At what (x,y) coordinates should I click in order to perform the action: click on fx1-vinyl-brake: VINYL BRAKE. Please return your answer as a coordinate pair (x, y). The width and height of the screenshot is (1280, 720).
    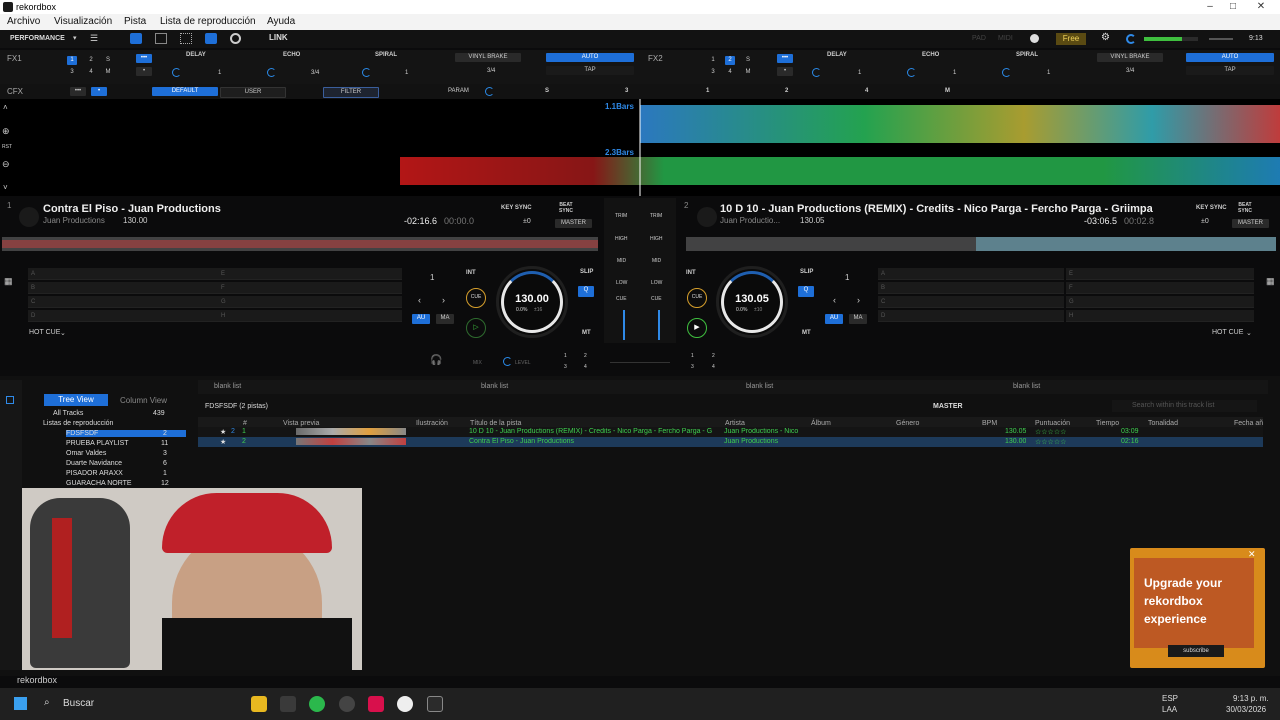
    Looking at the image, I should click on (488, 57).